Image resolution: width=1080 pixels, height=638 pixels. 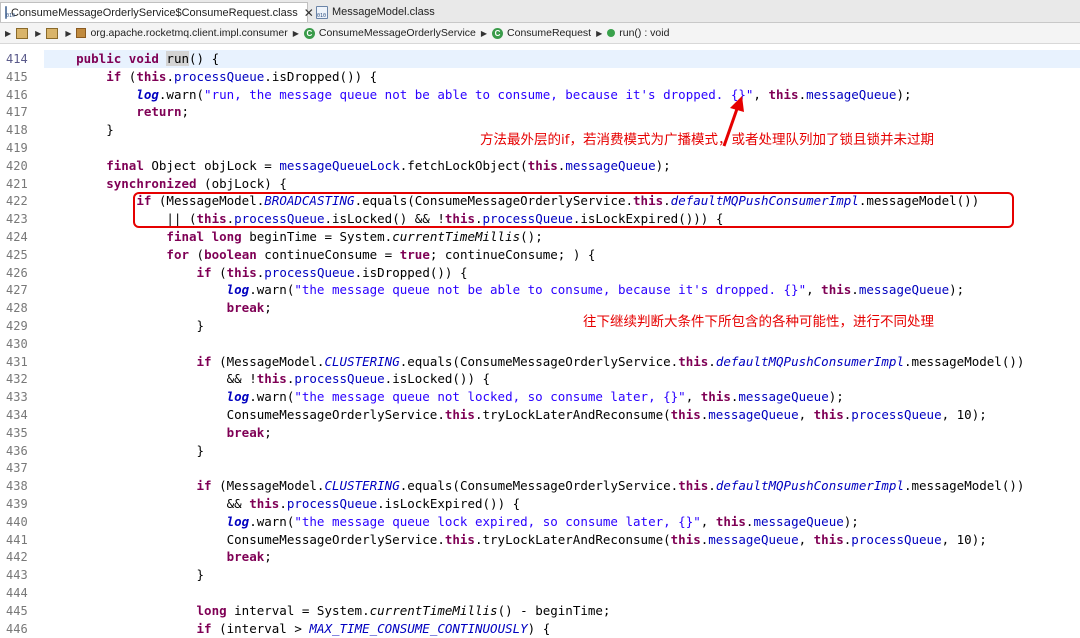 I want to click on breadcrumb-package: org.apache.rocketmq.client.impl.consumer, so click(x=182, y=33).